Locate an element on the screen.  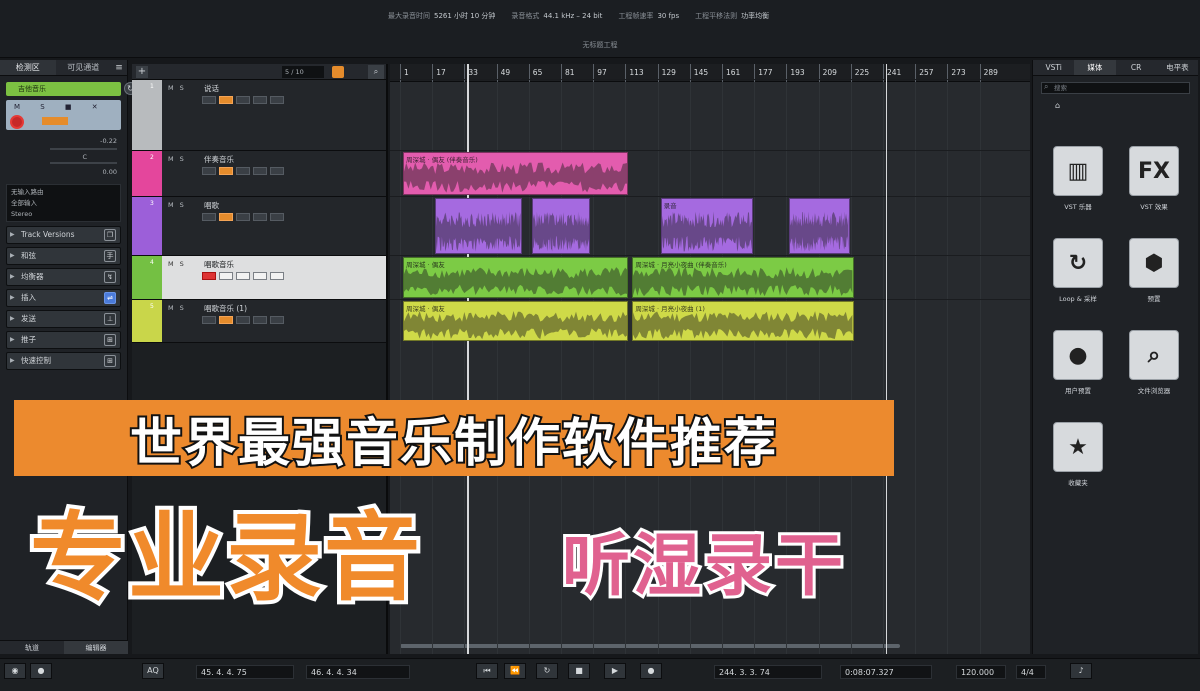
track-header: 4 M S 唱歌音乐 is located at coordinates (259, 278).